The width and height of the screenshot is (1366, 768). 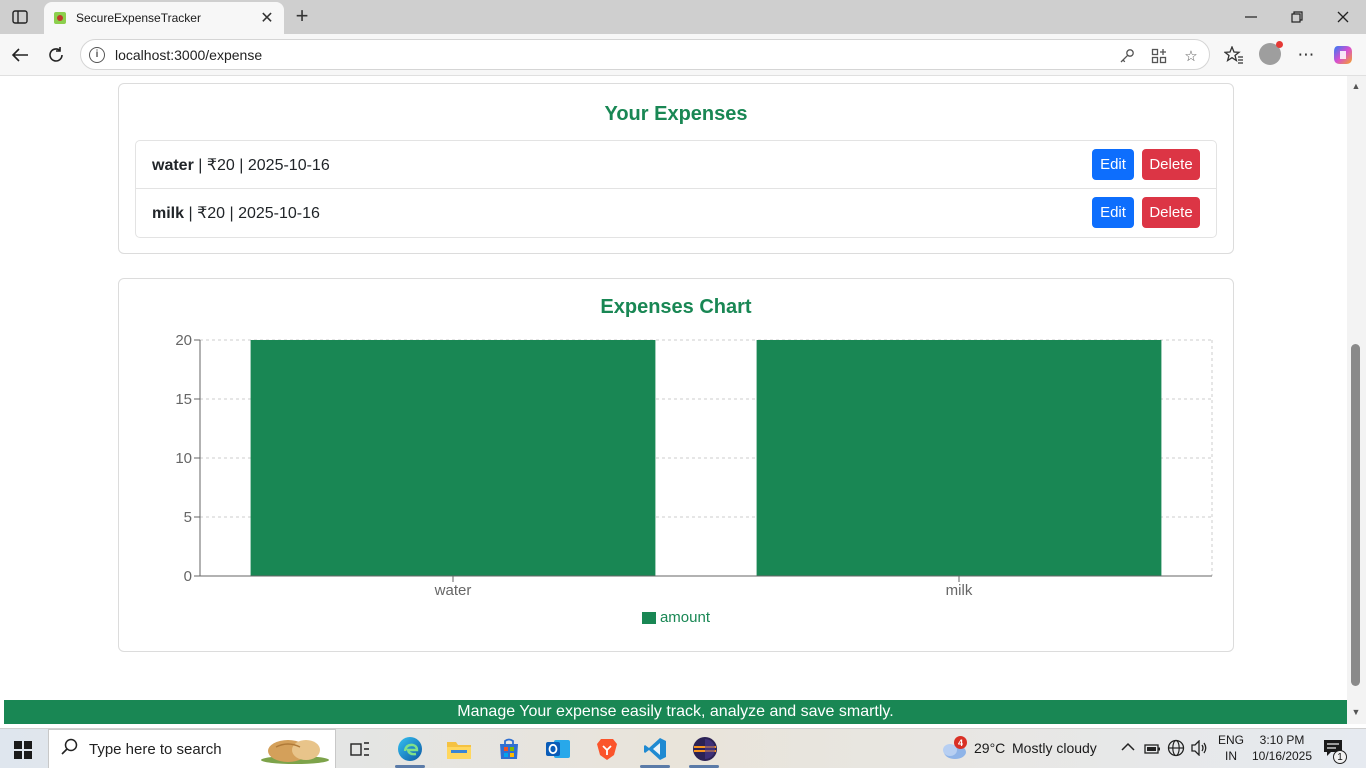 I want to click on x-tick-label: water, so click(x=453, y=590).